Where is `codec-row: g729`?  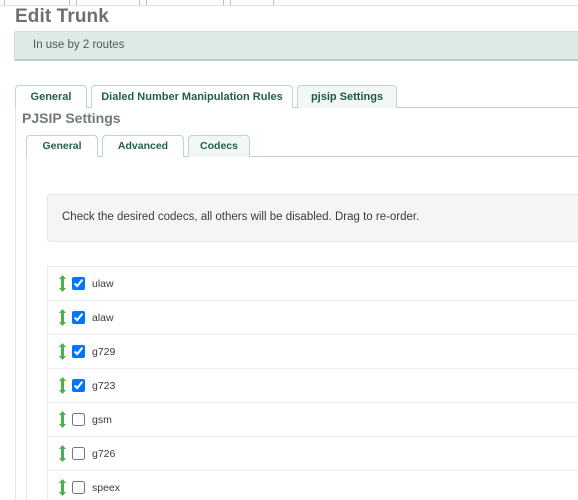 codec-row: g729 is located at coordinates (313, 352).